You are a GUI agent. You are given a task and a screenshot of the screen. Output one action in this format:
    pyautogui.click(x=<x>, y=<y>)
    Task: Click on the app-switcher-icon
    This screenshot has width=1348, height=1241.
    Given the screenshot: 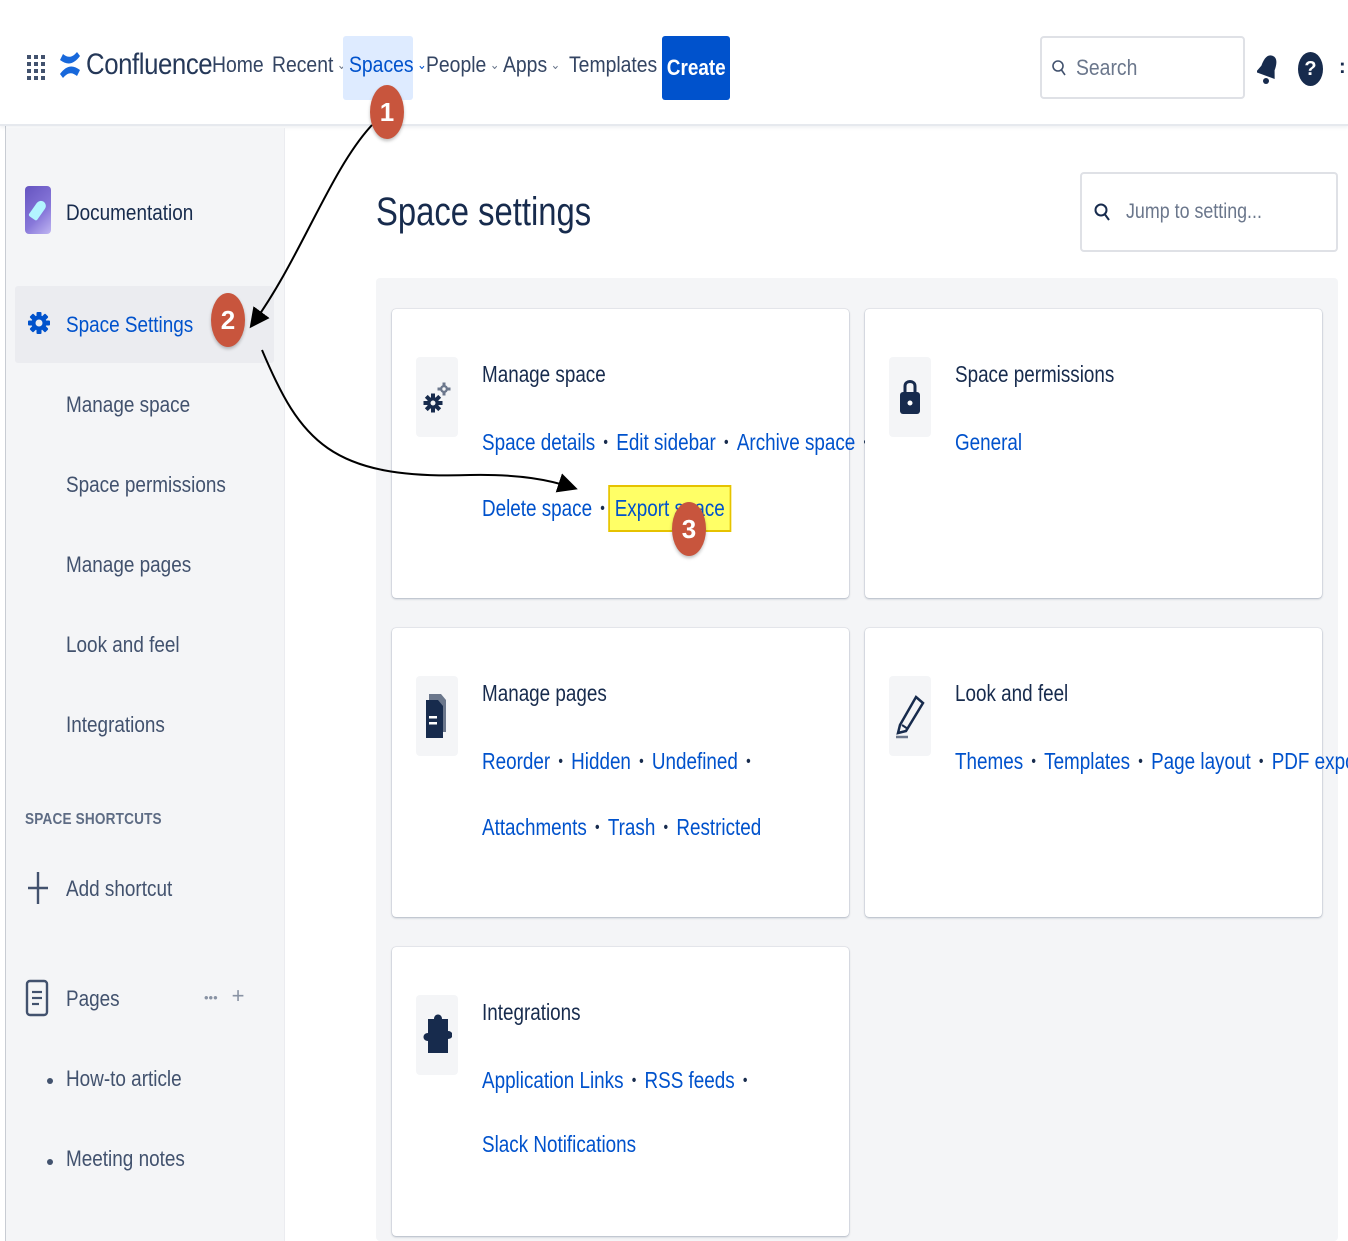 What is the action you would take?
    pyautogui.click(x=37, y=69)
    